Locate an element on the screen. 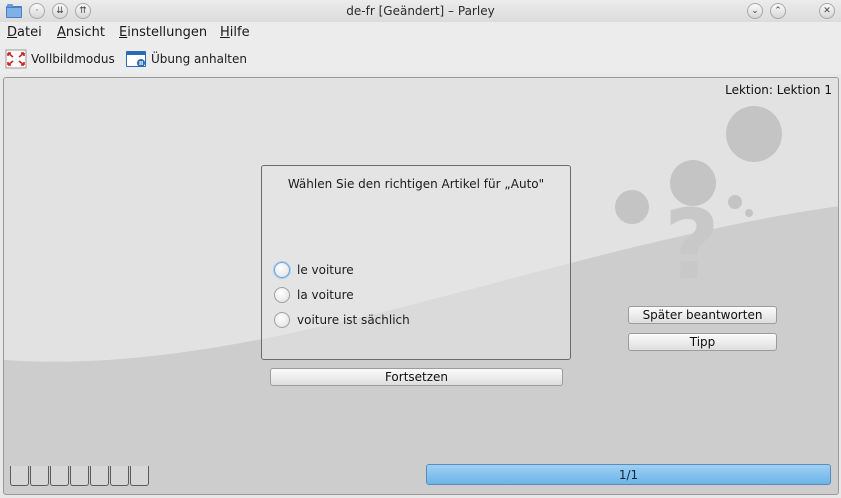 The width and height of the screenshot is (841, 498). option-label: la voiture is located at coordinates (325, 295).